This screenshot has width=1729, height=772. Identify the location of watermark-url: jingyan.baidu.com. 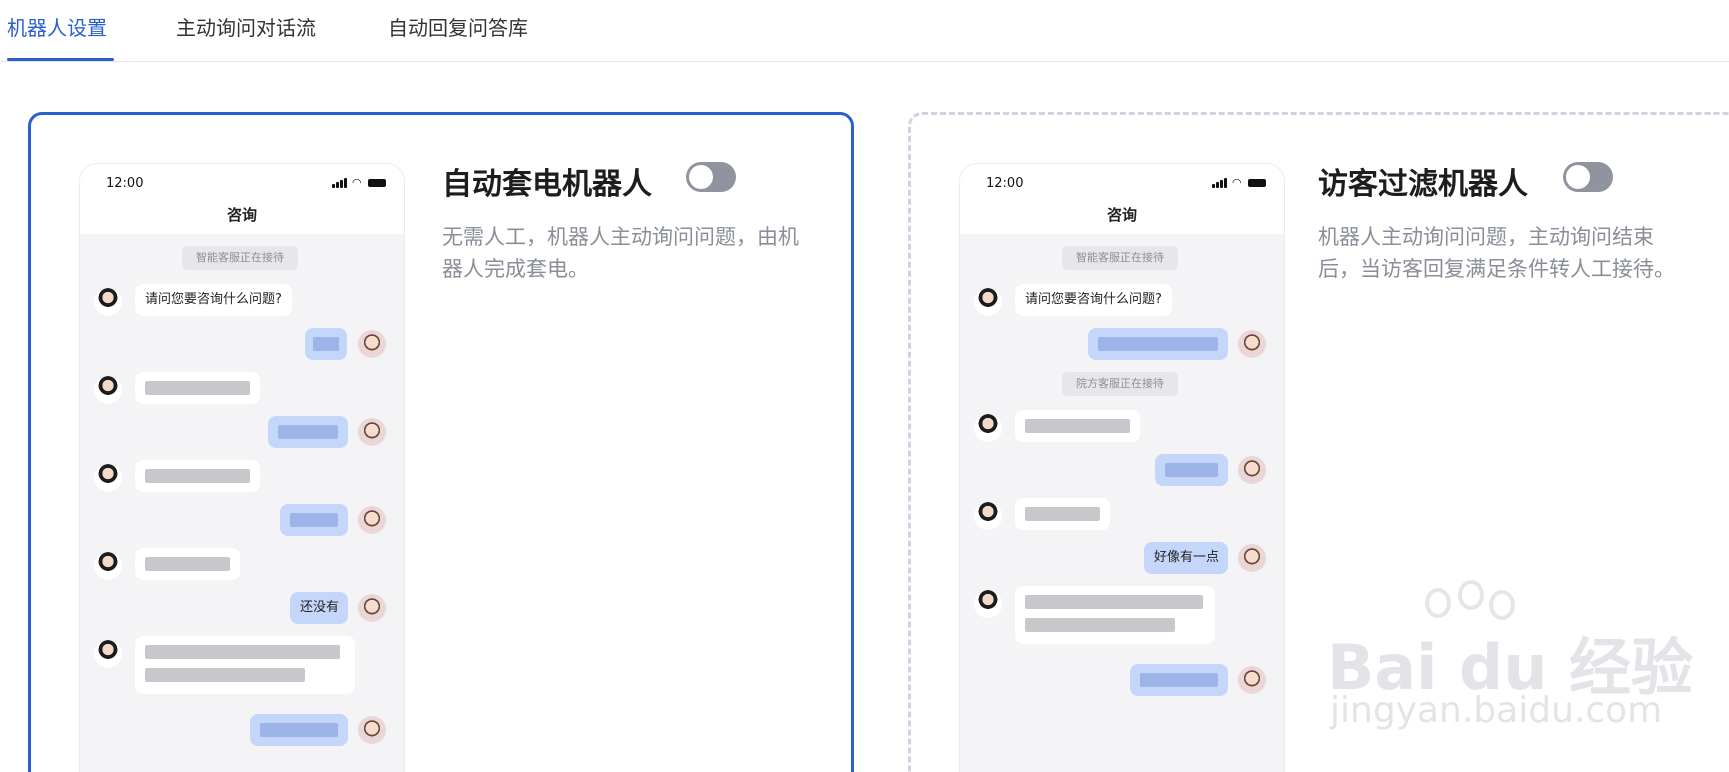
(1496, 710).